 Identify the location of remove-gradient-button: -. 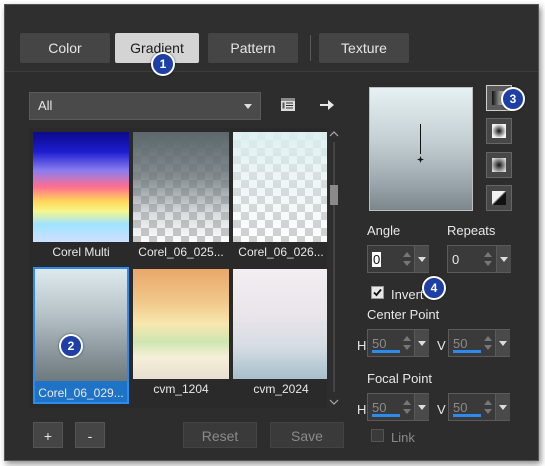
(90, 435).